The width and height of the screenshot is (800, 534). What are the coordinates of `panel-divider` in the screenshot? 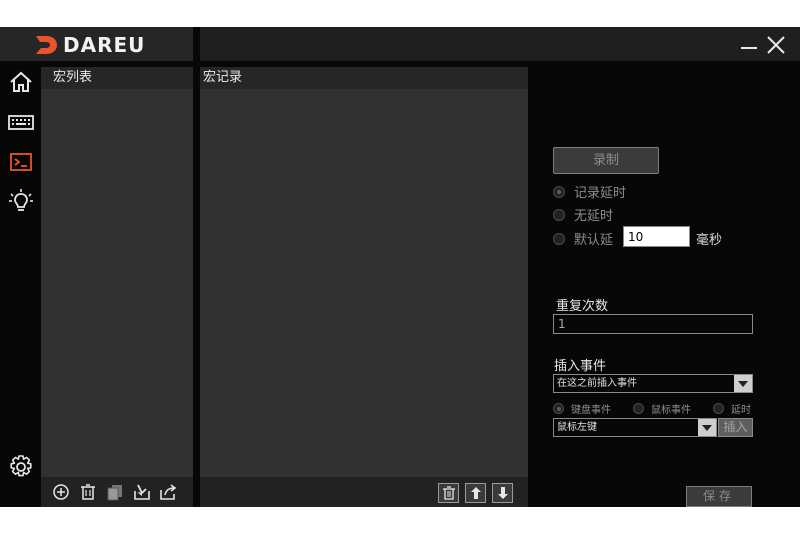 It's located at (196, 287).